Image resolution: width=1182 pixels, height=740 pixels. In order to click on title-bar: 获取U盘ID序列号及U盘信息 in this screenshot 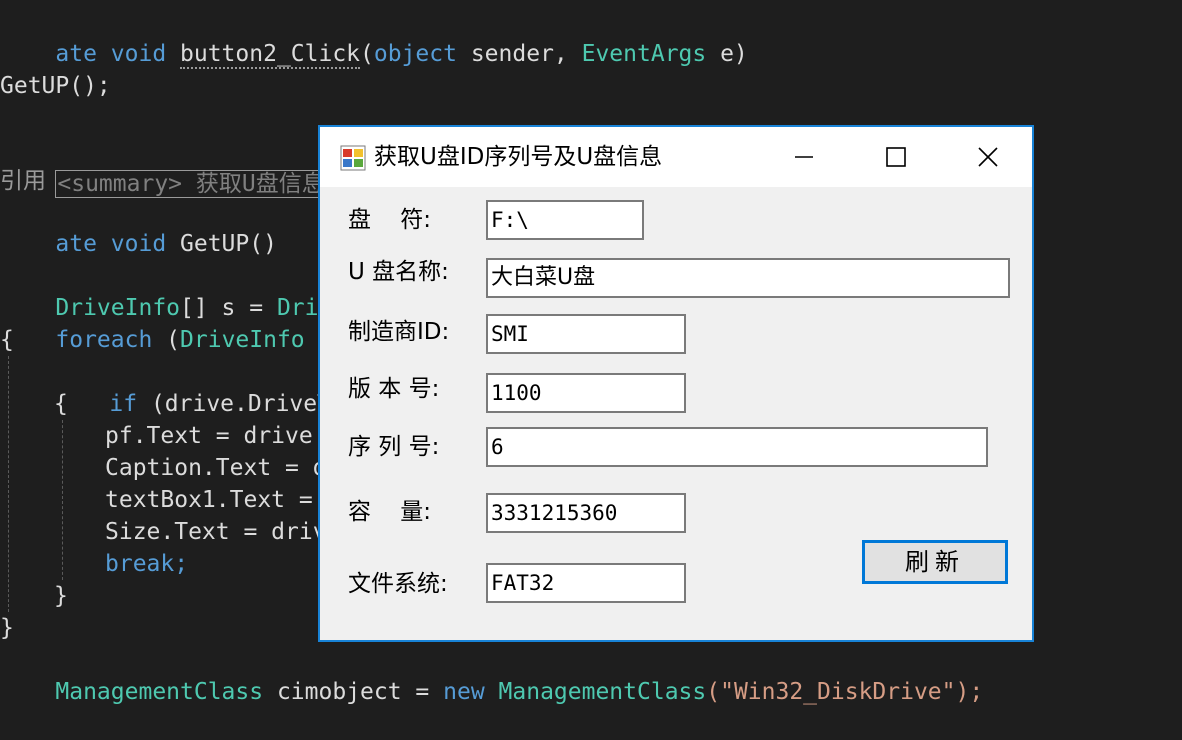, I will do `click(676, 157)`.